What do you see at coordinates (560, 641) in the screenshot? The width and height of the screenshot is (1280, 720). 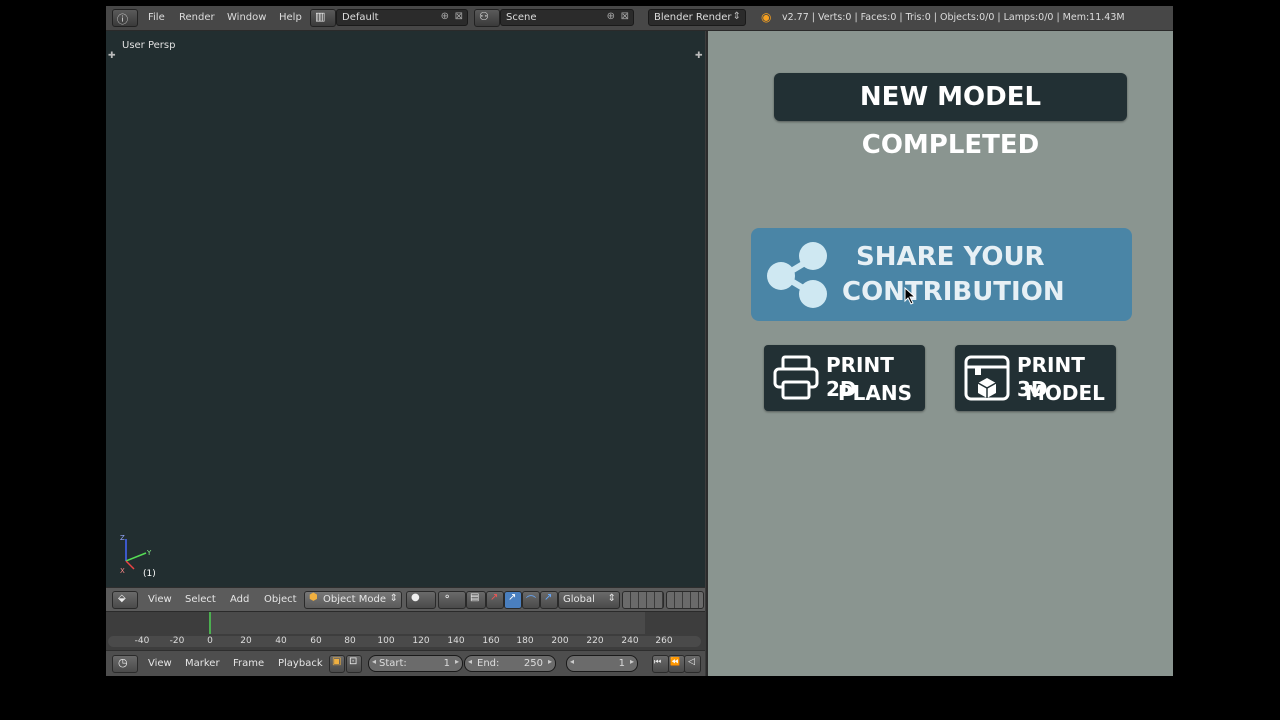 I see `tick-label: 200` at bounding box center [560, 641].